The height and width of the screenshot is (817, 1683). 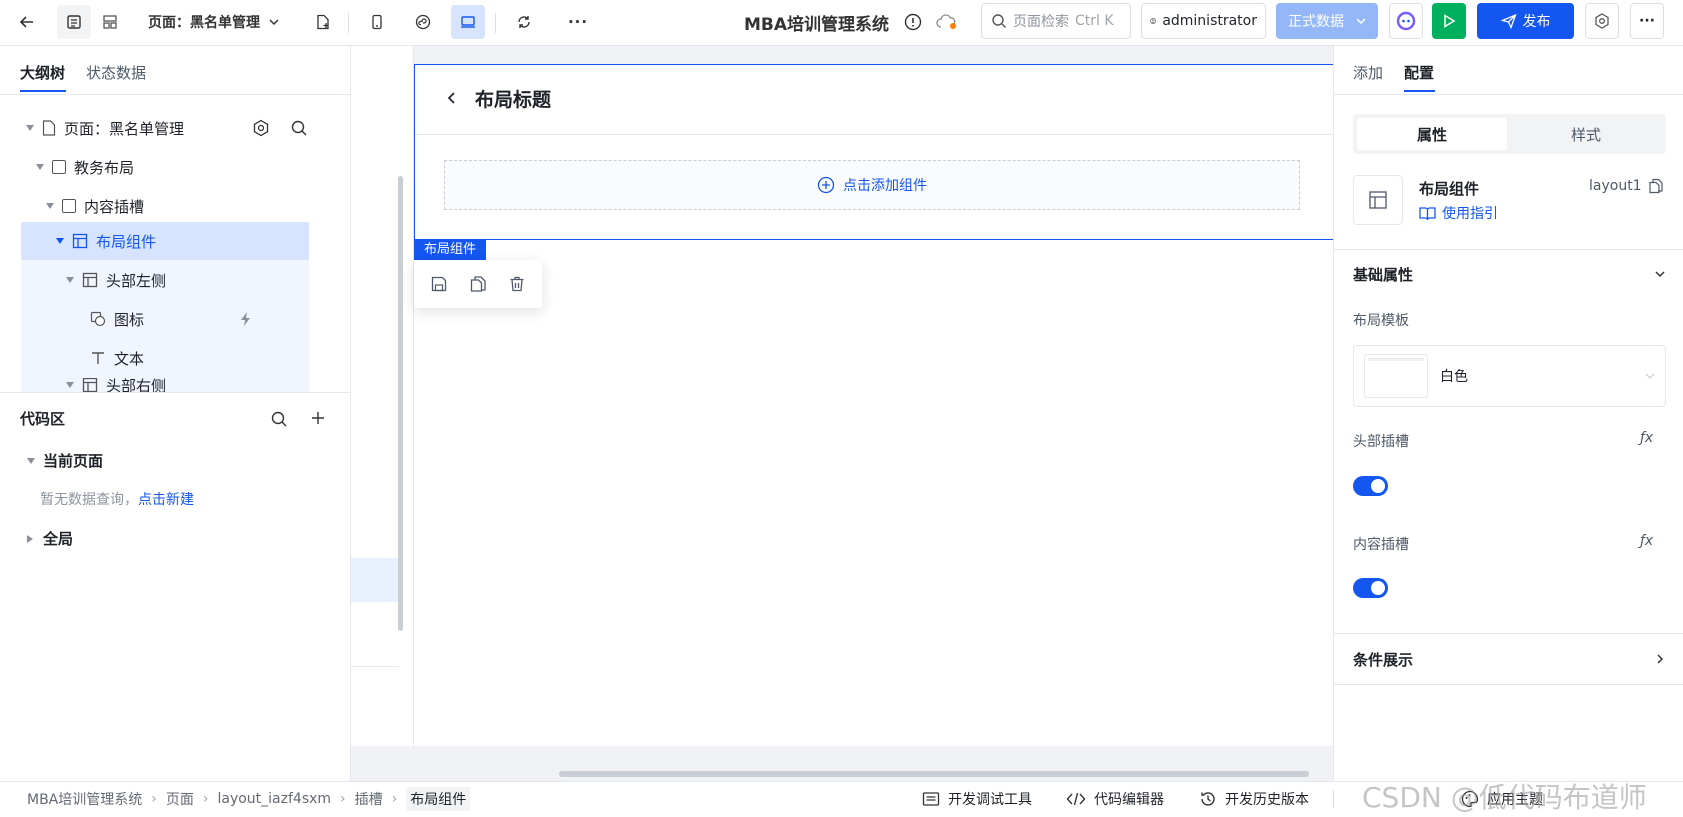 I want to click on cloud-sync-icon, so click(x=947, y=22).